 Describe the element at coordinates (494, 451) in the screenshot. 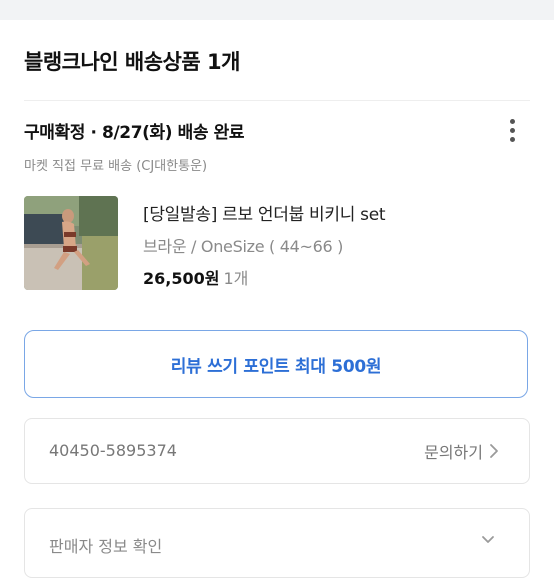

I see `chevron-right-icon` at that location.